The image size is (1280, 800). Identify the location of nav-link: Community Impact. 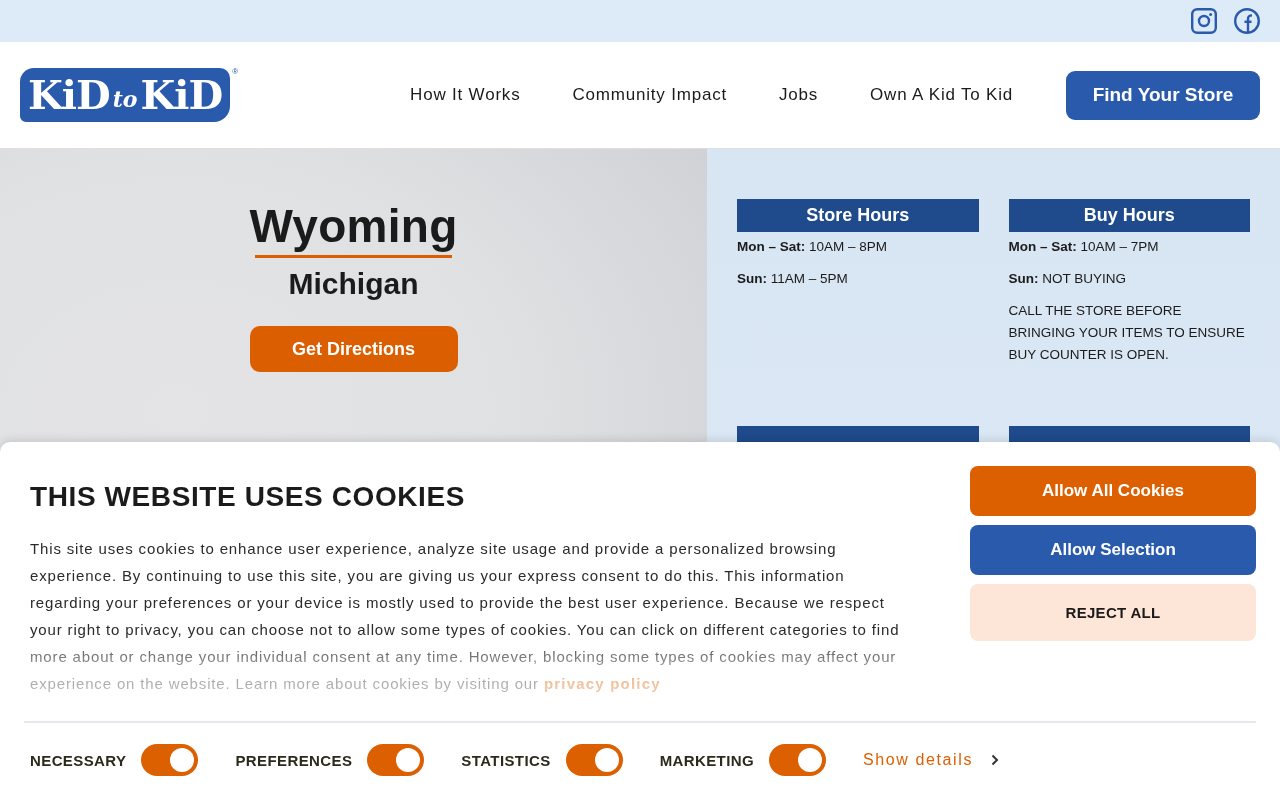
(649, 95).